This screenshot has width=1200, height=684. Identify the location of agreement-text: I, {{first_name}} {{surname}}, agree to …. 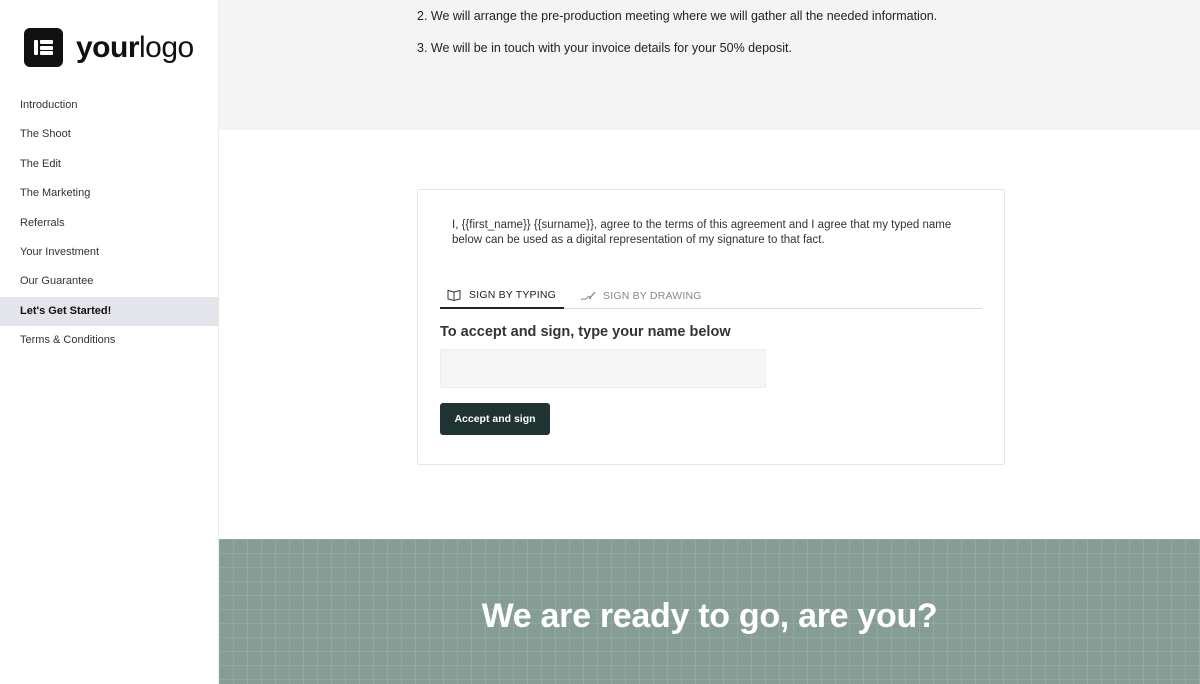
(702, 232).